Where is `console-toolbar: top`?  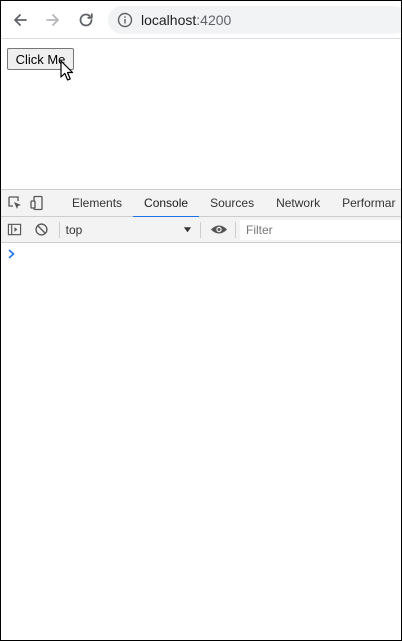 console-toolbar: top is located at coordinates (201, 230).